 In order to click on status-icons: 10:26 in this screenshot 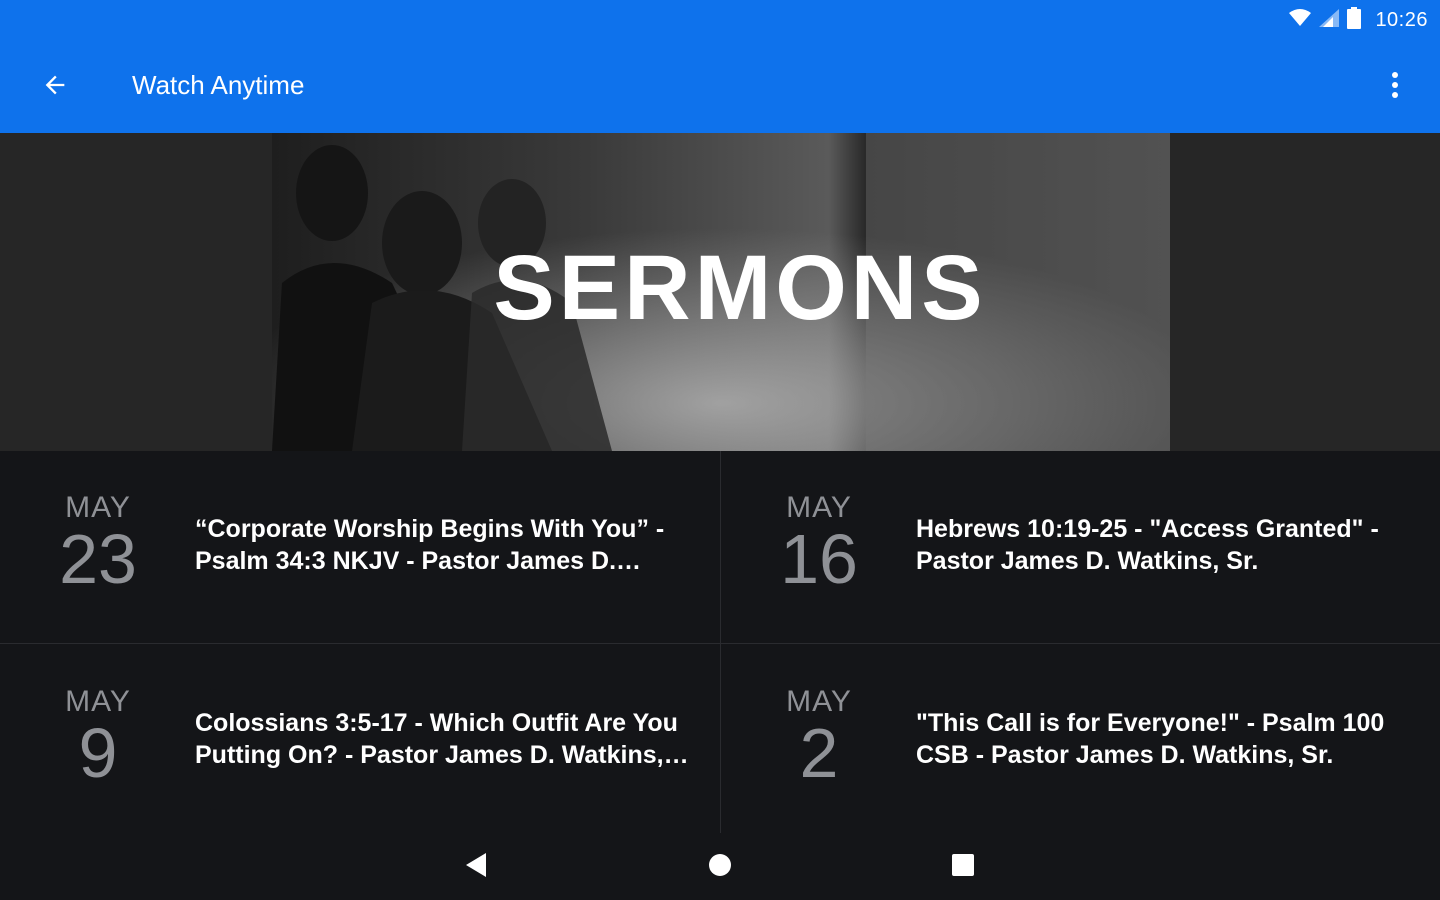, I will do `click(1358, 20)`.